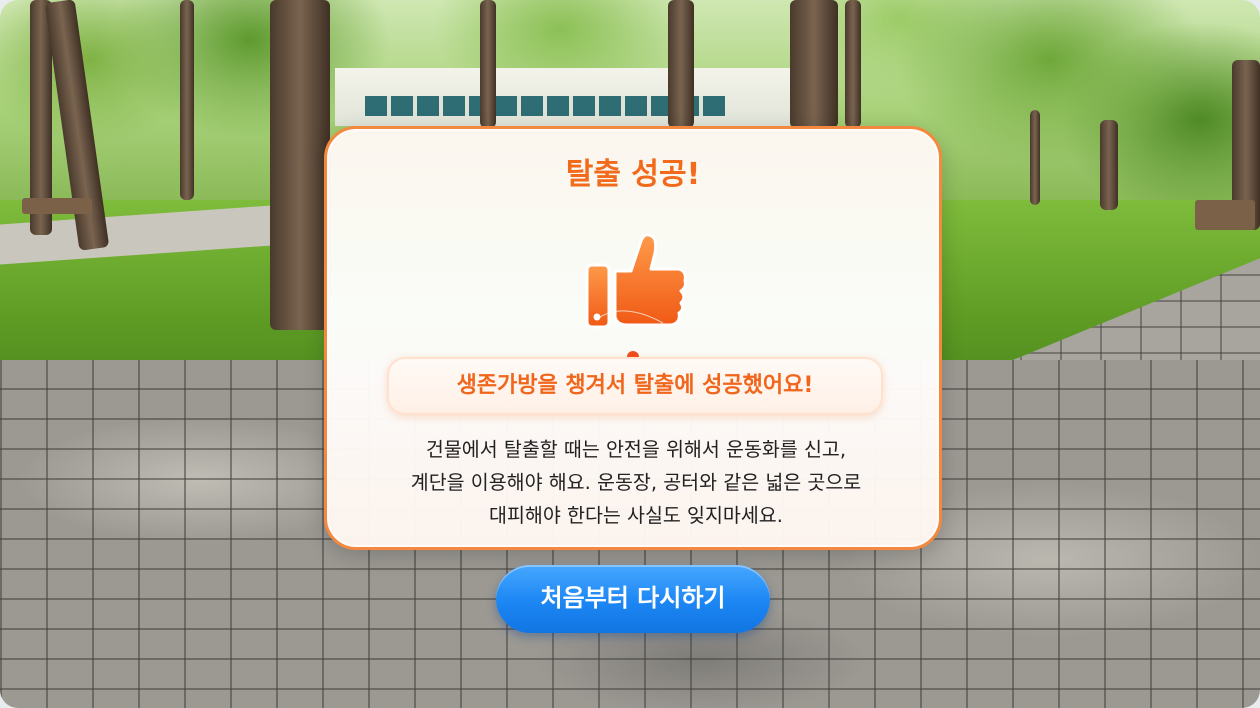  I want to click on safety-tip-line: 대피해야 한다는 사실도 잊지마세요., so click(636, 515).